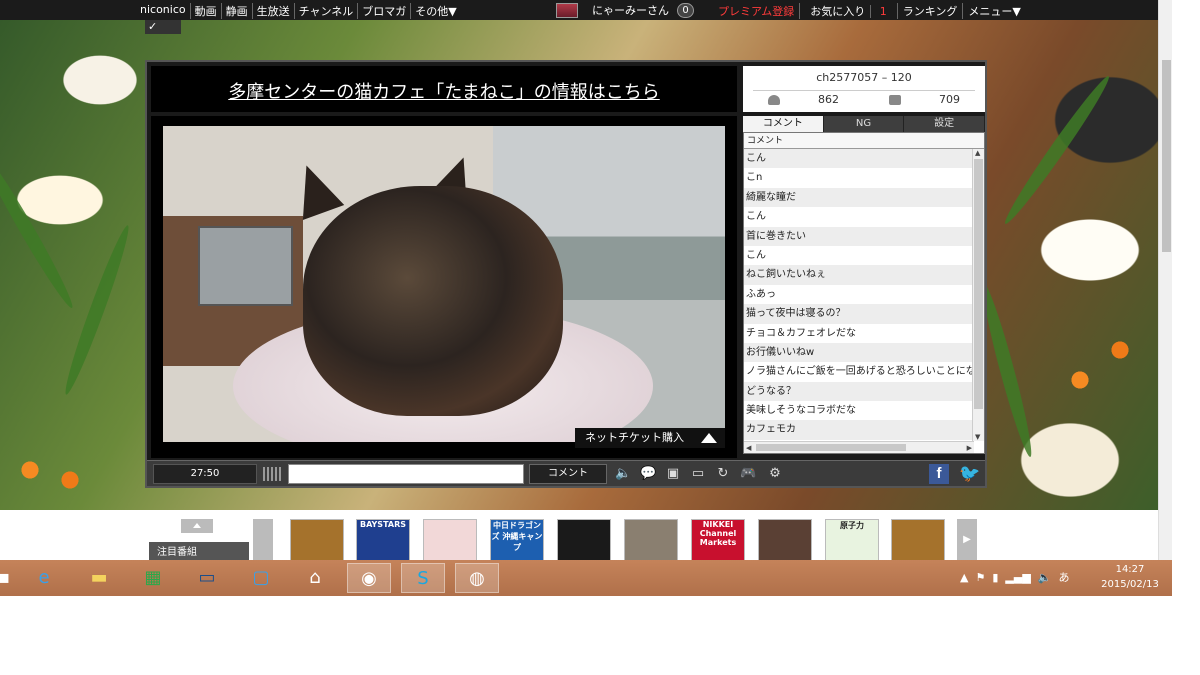  What do you see at coordinates (153, 578) in the screenshot?
I see `store-icon: ▦` at bounding box center [153, 578].